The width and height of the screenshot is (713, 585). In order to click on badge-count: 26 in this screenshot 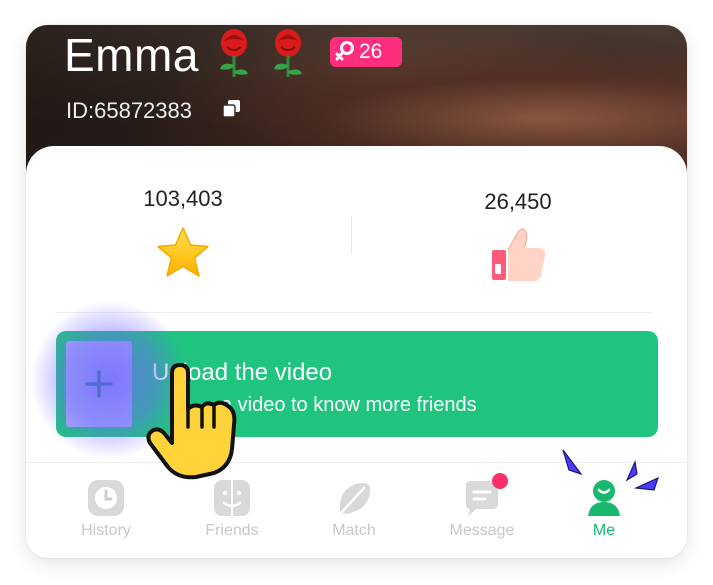, I will do `click(371, 51)`.